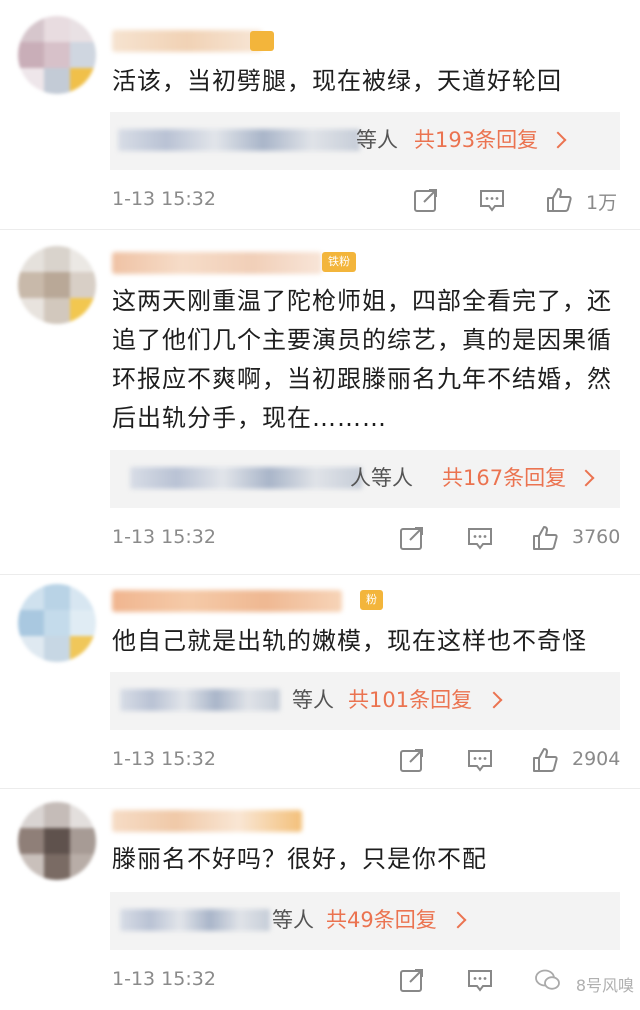 This screenshot has height=1010, width=640. What do you see at coordinates (596, 537) in the screenshot?
I see `like-count: 3760` at bounding box center [596, 537].